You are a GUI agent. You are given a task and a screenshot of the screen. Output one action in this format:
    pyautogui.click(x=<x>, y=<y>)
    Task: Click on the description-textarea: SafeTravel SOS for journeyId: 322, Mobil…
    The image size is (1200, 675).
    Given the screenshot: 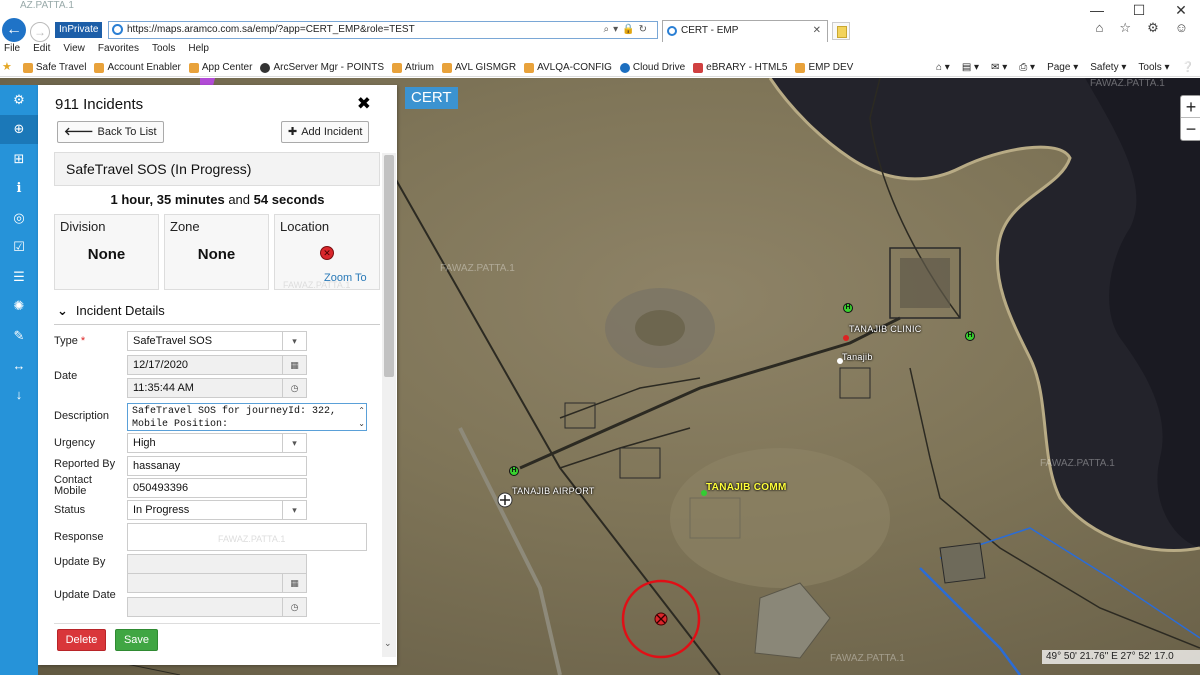 What is the action you would take?
    pyautogui.click(x=247, y=417)
    